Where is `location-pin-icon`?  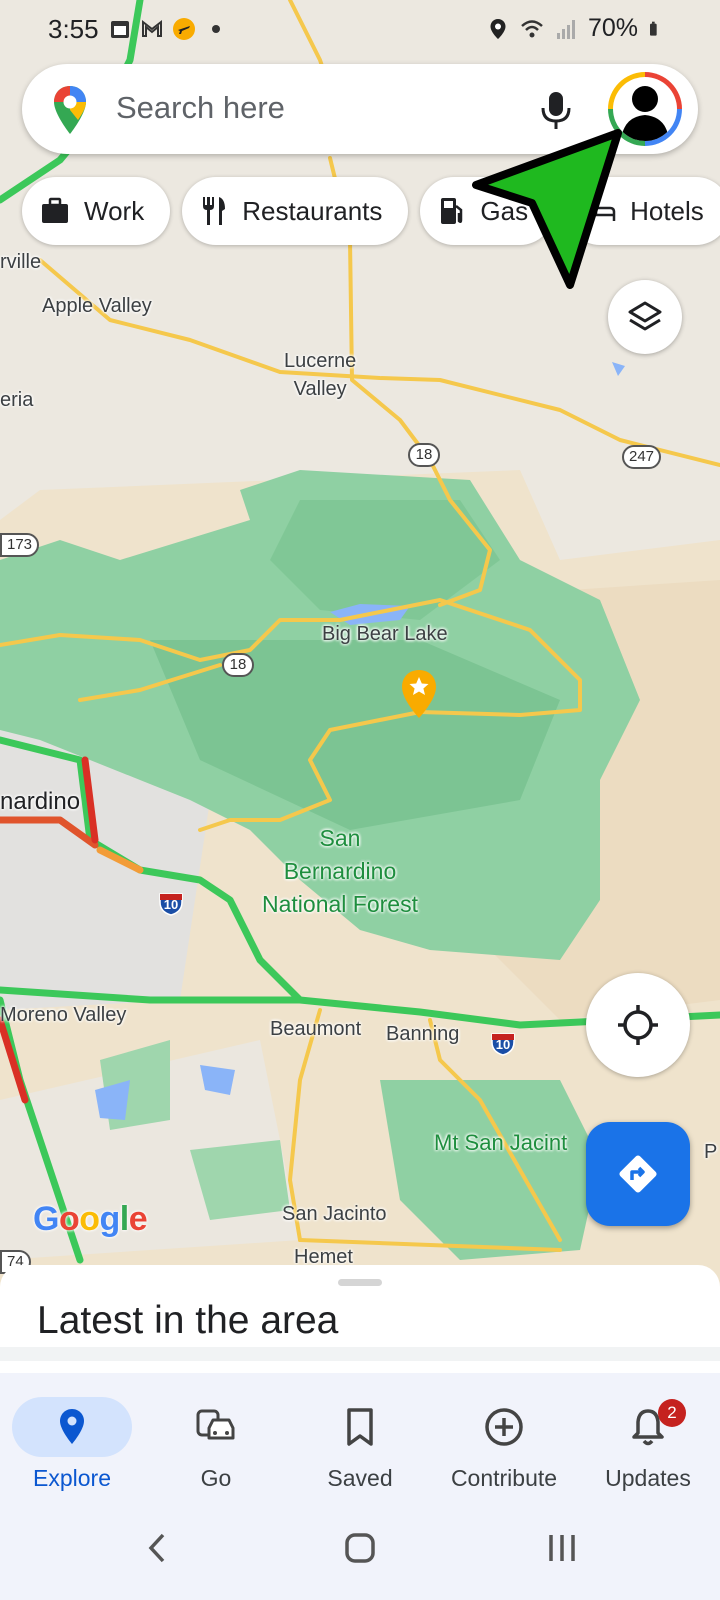
location-pin-icon is located at coordinates (72, 1426).